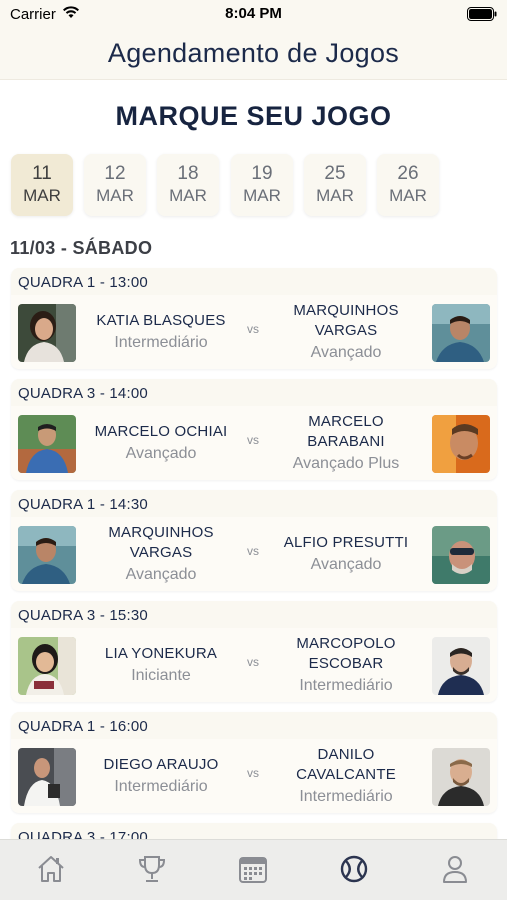 This screenshot has height=900, width=507. I want to click on page-title: Agendamento de Jogos, so click(253, 53).